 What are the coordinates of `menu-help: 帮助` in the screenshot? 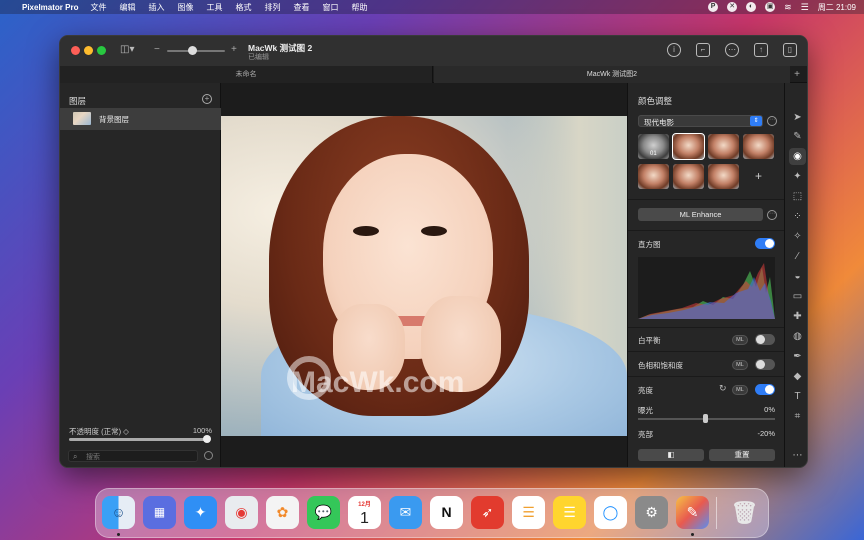 It's located at (359, 7).